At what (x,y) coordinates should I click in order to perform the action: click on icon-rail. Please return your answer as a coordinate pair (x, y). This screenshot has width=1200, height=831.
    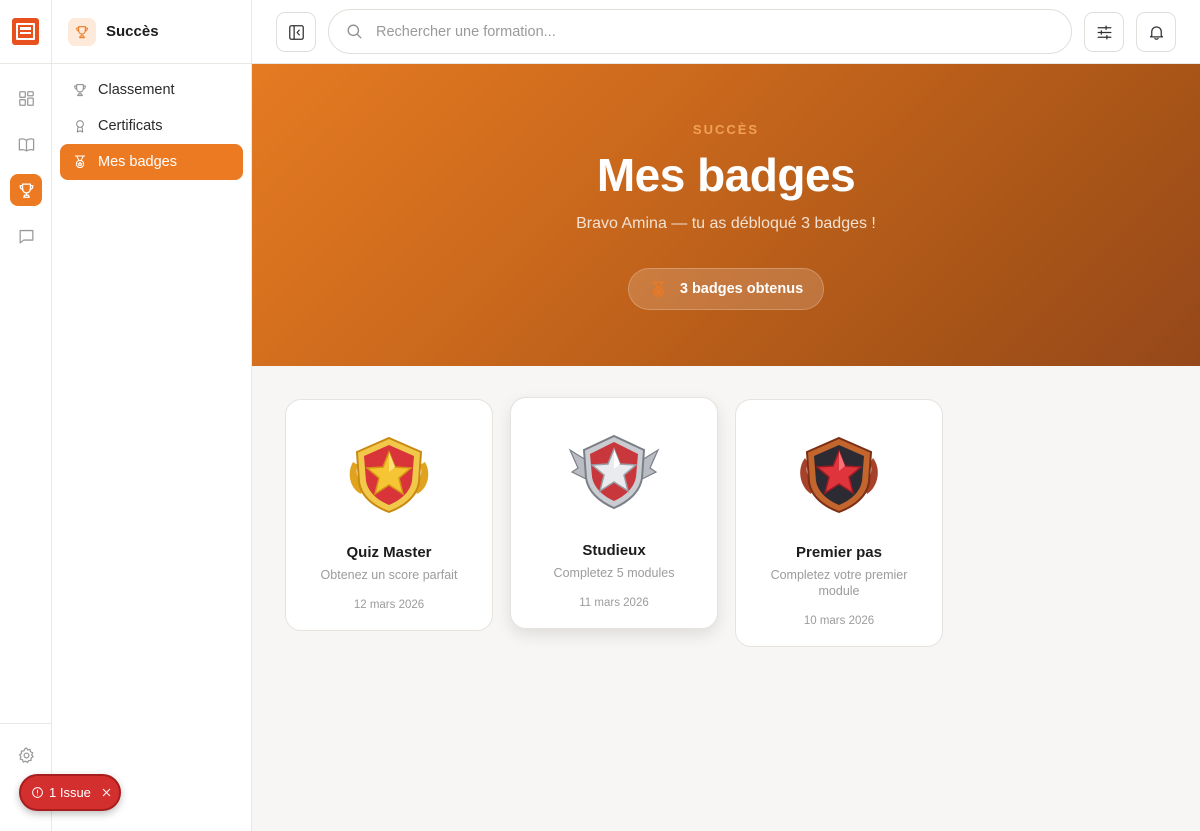
    Looking at the image, I should click on (26, 415).